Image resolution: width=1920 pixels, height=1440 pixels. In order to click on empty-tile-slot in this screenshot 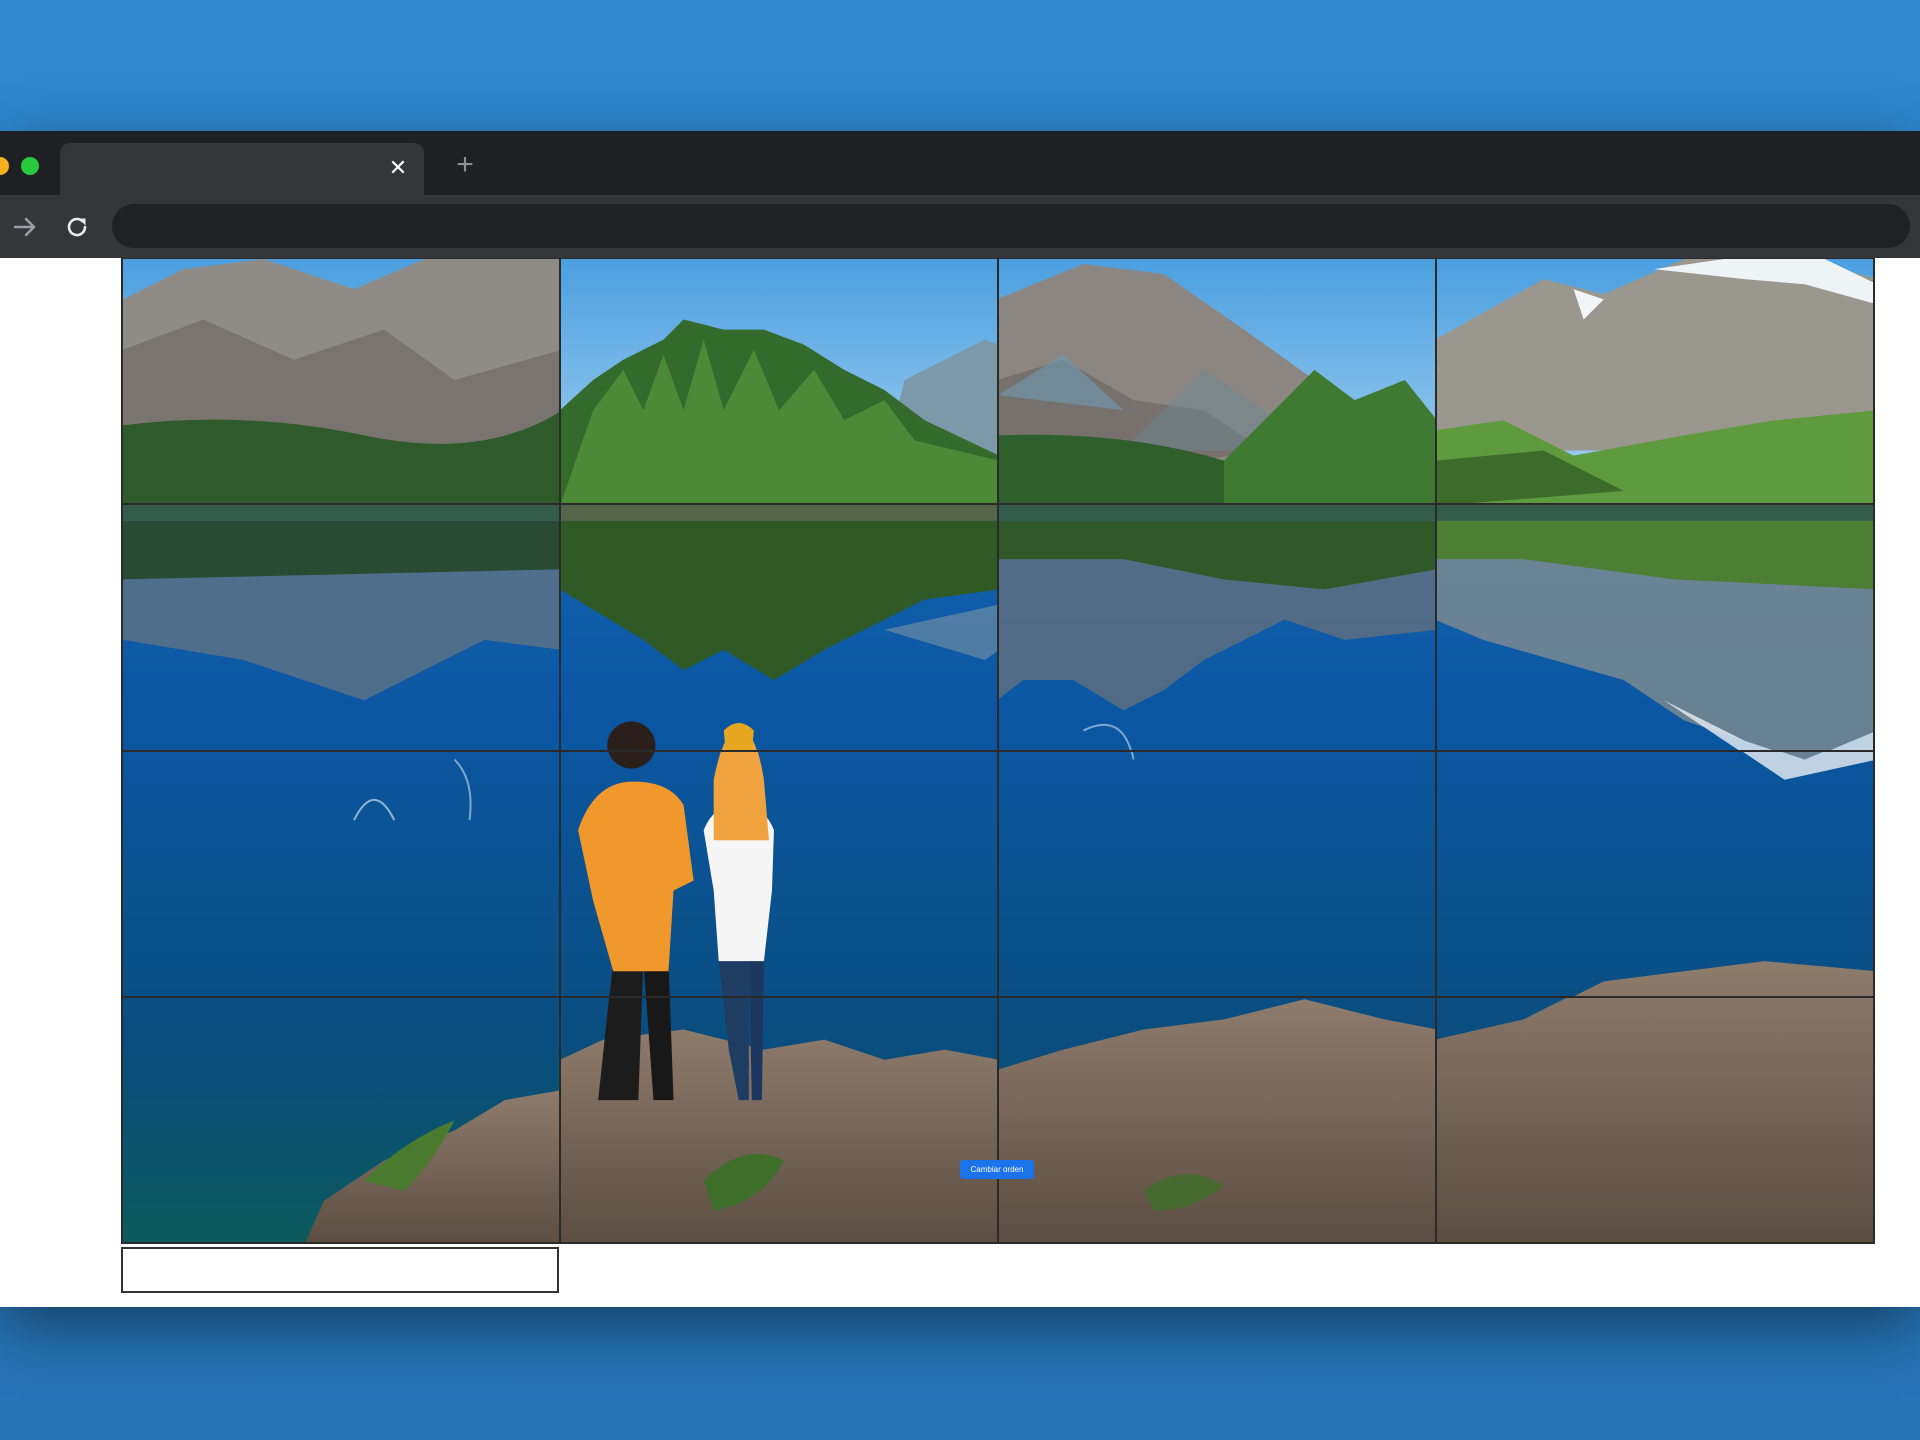, I will do `click(340, 1270)`.